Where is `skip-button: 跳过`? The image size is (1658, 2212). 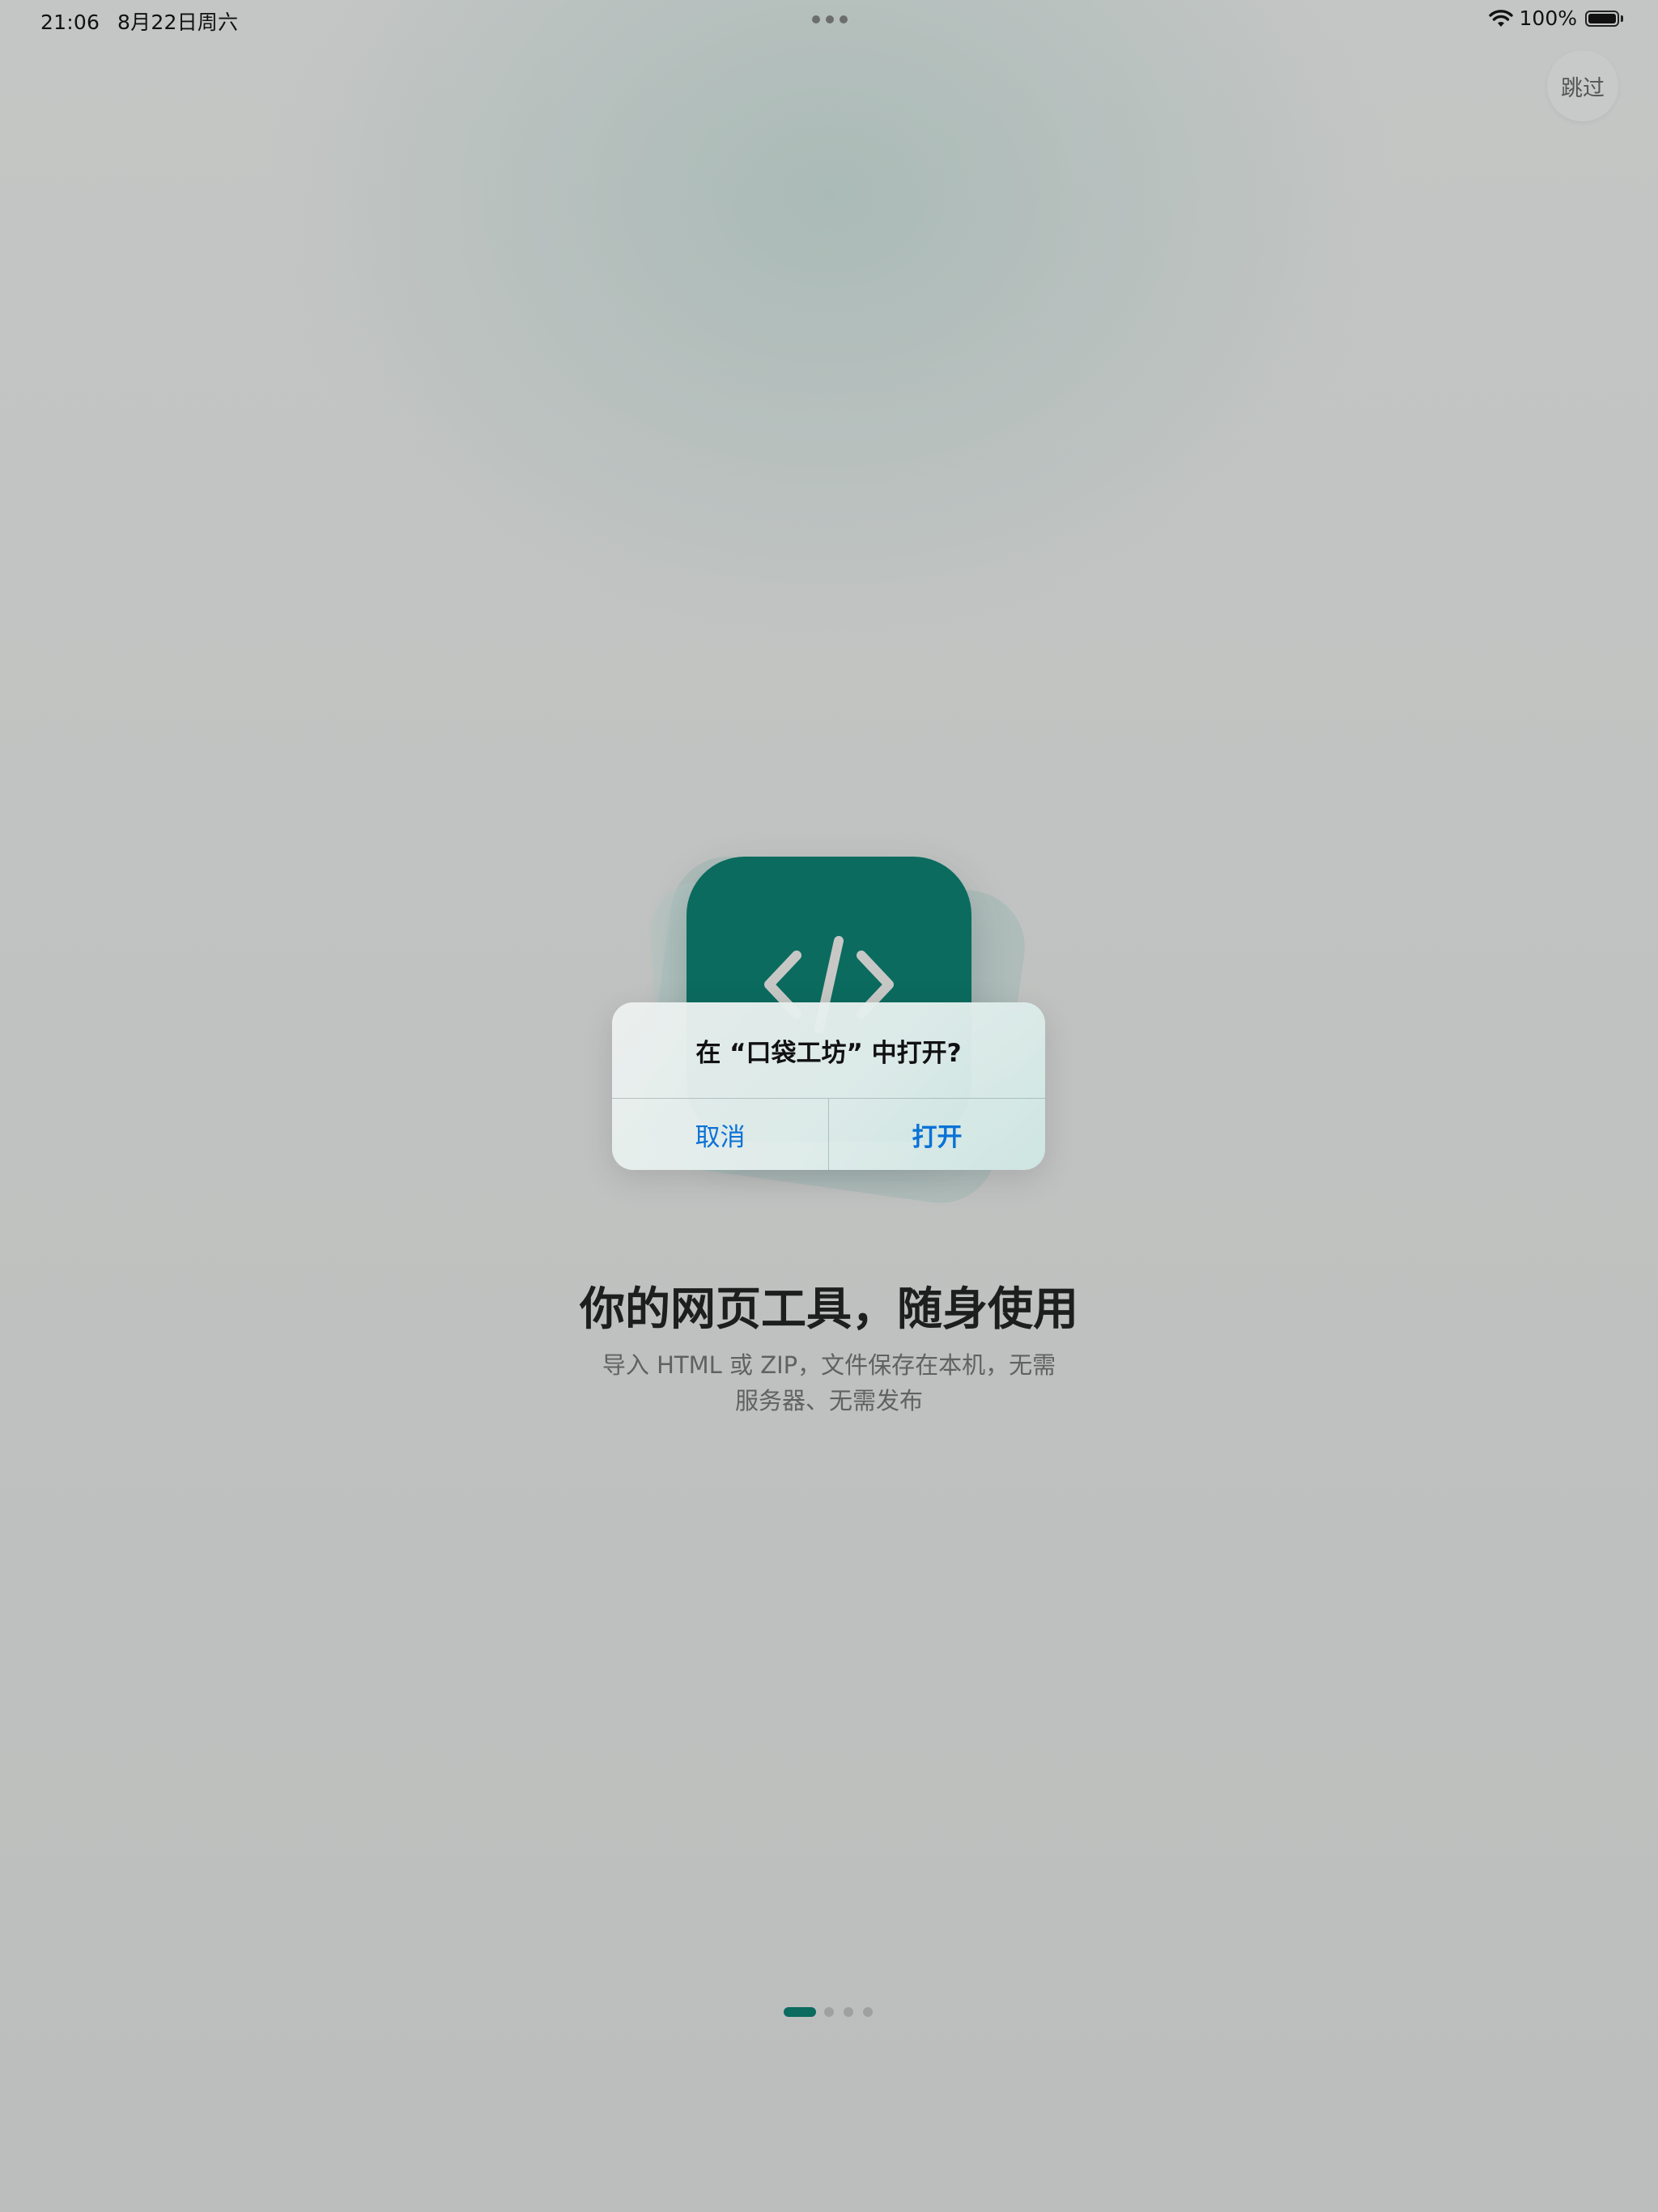 skip-button: 跳过 is located at coordinates (1582, 86).